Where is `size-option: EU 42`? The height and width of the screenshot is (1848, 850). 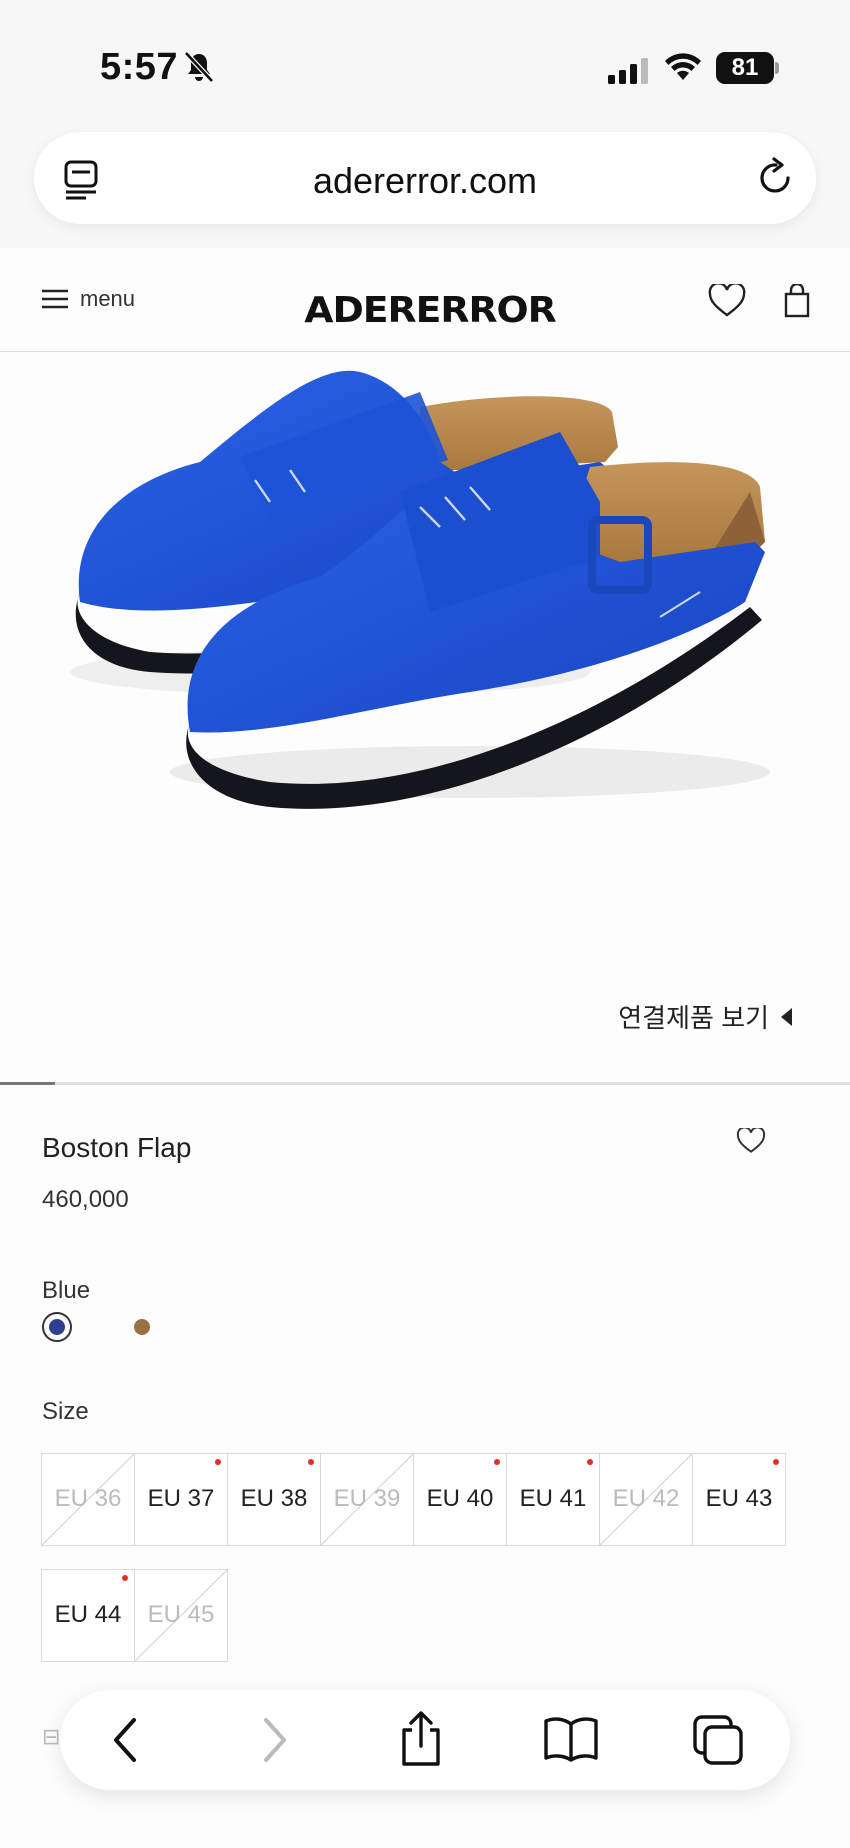 size-option: EU 42 is located at coordinates (646, 1499).